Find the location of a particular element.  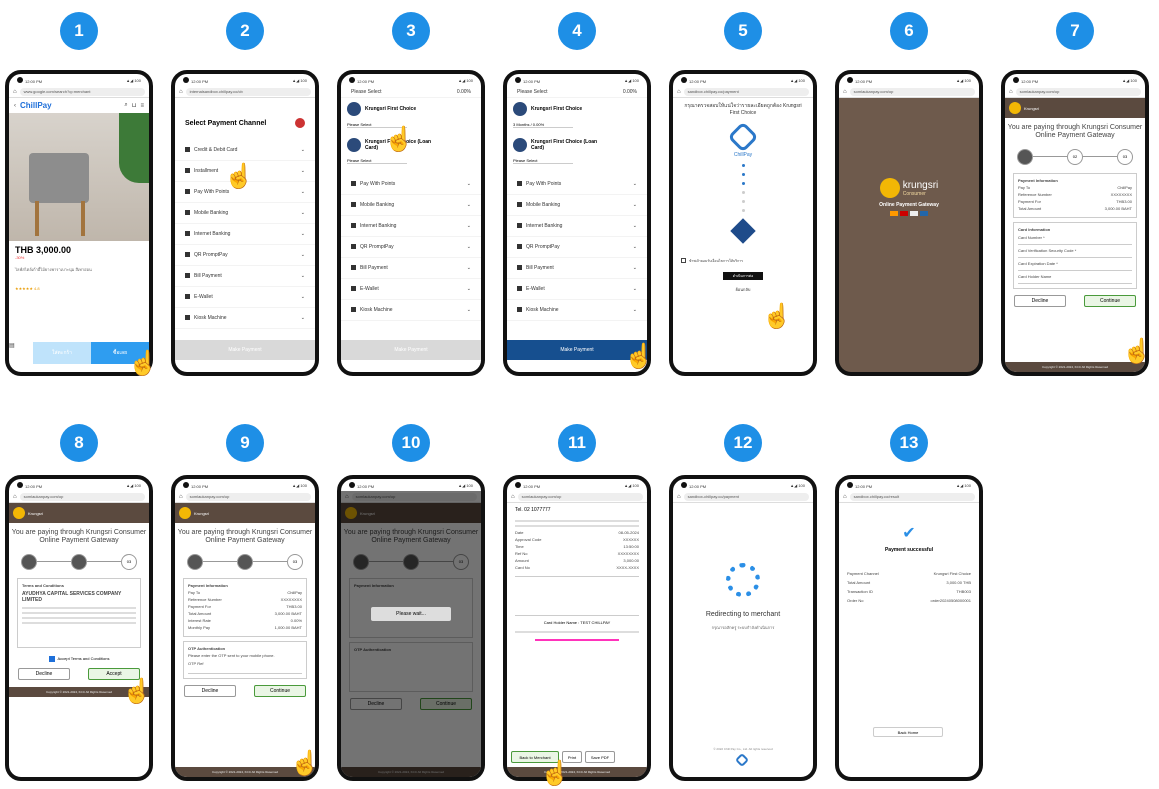

chillpay-logo-icon is located at coordinates (742, 760).